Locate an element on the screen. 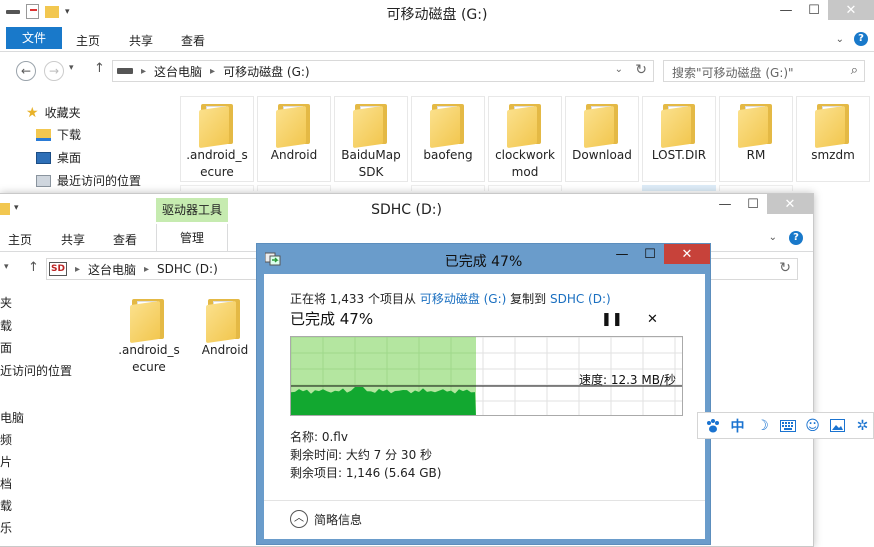 The image size is (874, 547). emoji-icon: ☺ is located at coordinates (812, 426).